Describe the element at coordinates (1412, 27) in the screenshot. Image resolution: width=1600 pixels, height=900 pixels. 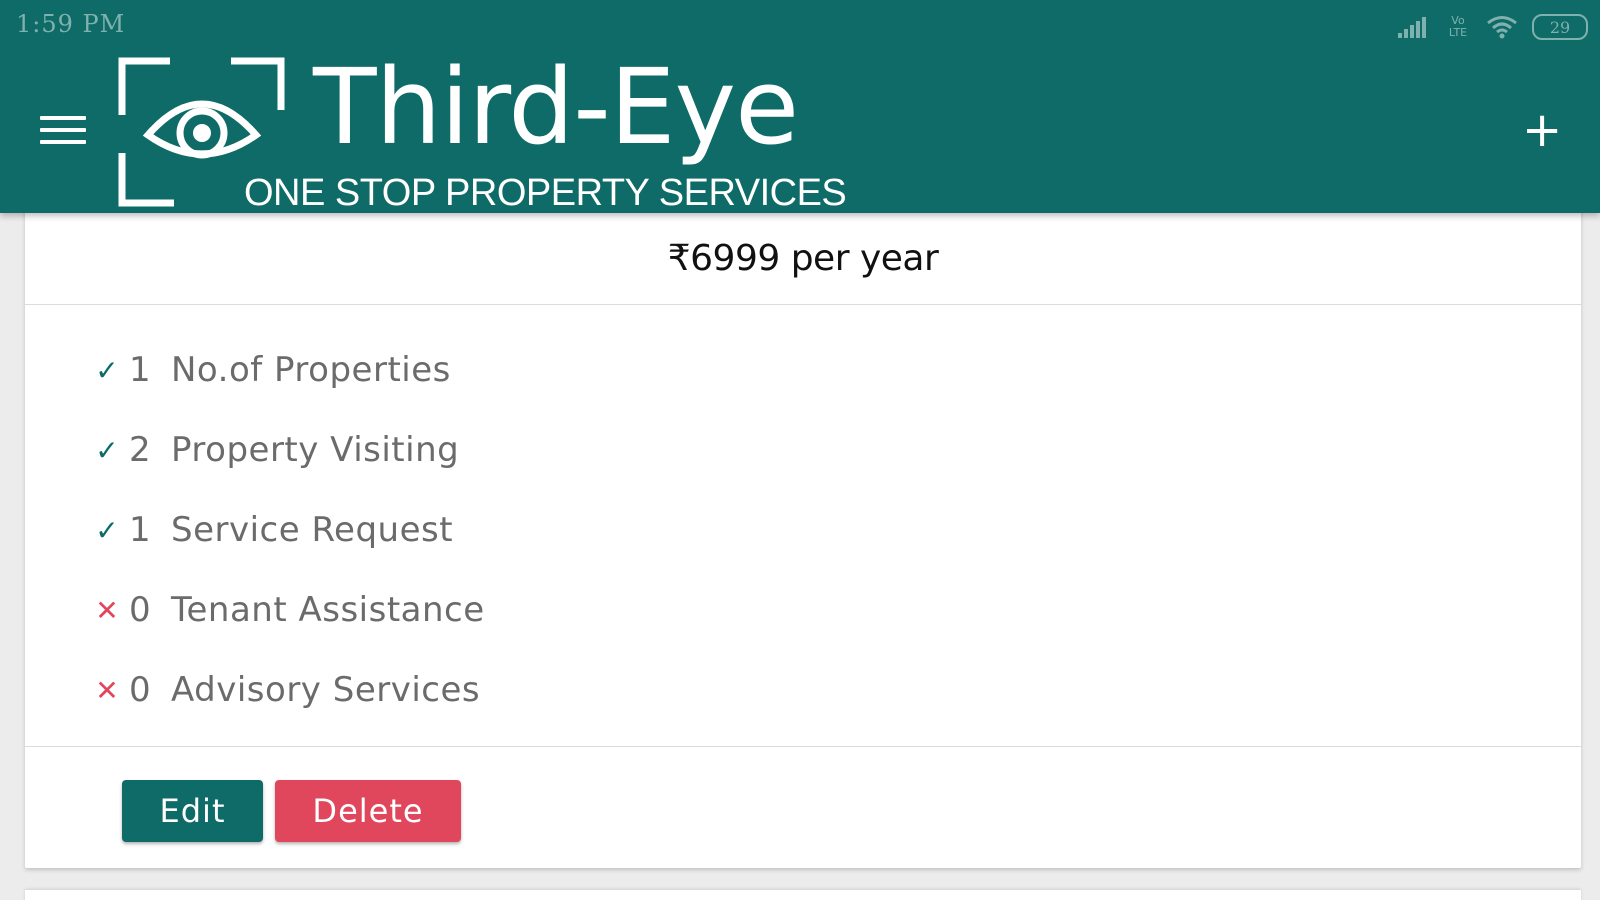
I see `signal-icon` at that location.